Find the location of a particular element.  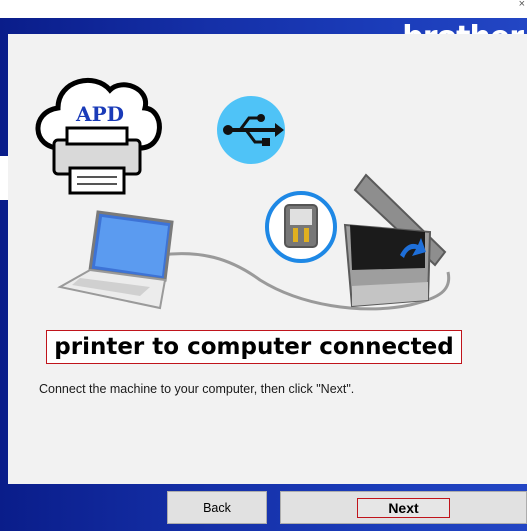

cloud-printer-logo-icon: APD is located at coordinates (98, 136).